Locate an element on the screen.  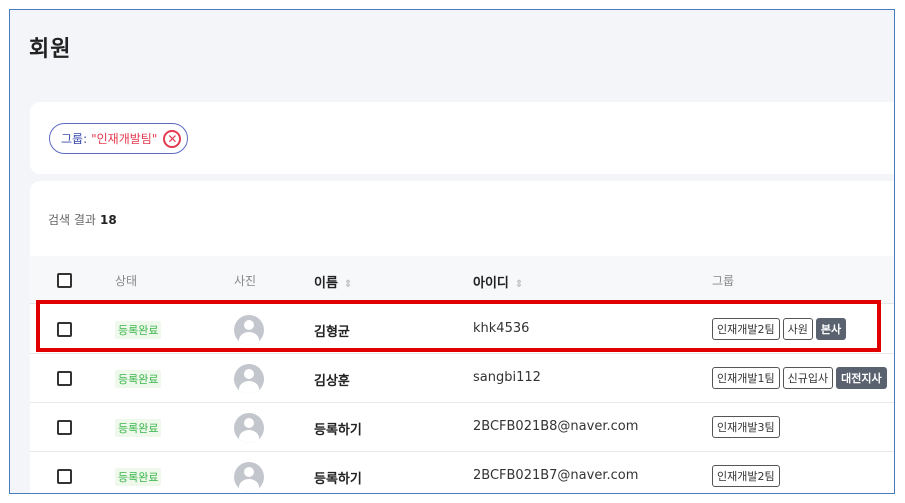
result-count: 검색 결과 18 is located at coordinates (82, 219).